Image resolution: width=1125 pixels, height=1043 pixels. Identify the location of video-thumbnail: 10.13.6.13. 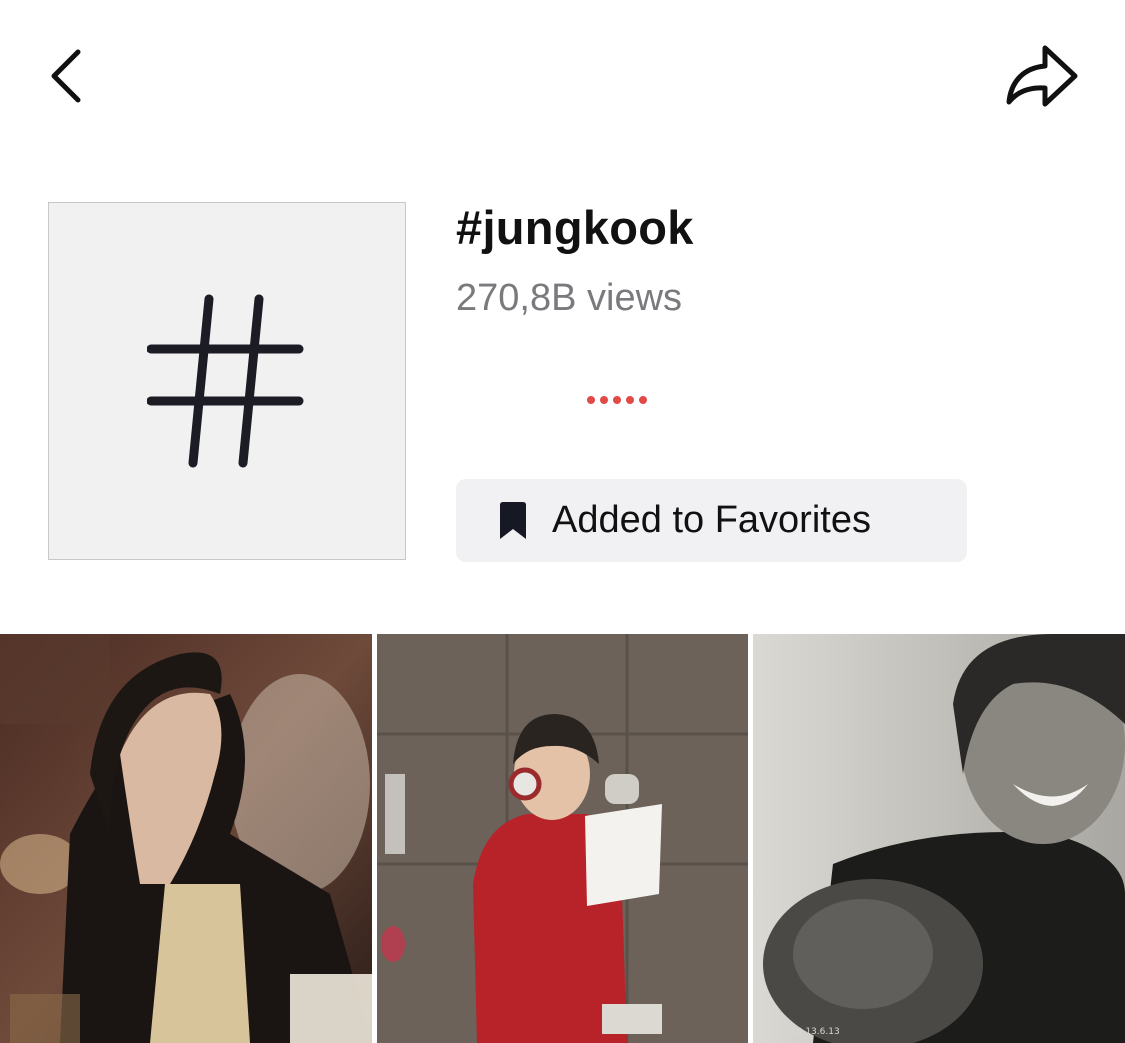
(939, 838).